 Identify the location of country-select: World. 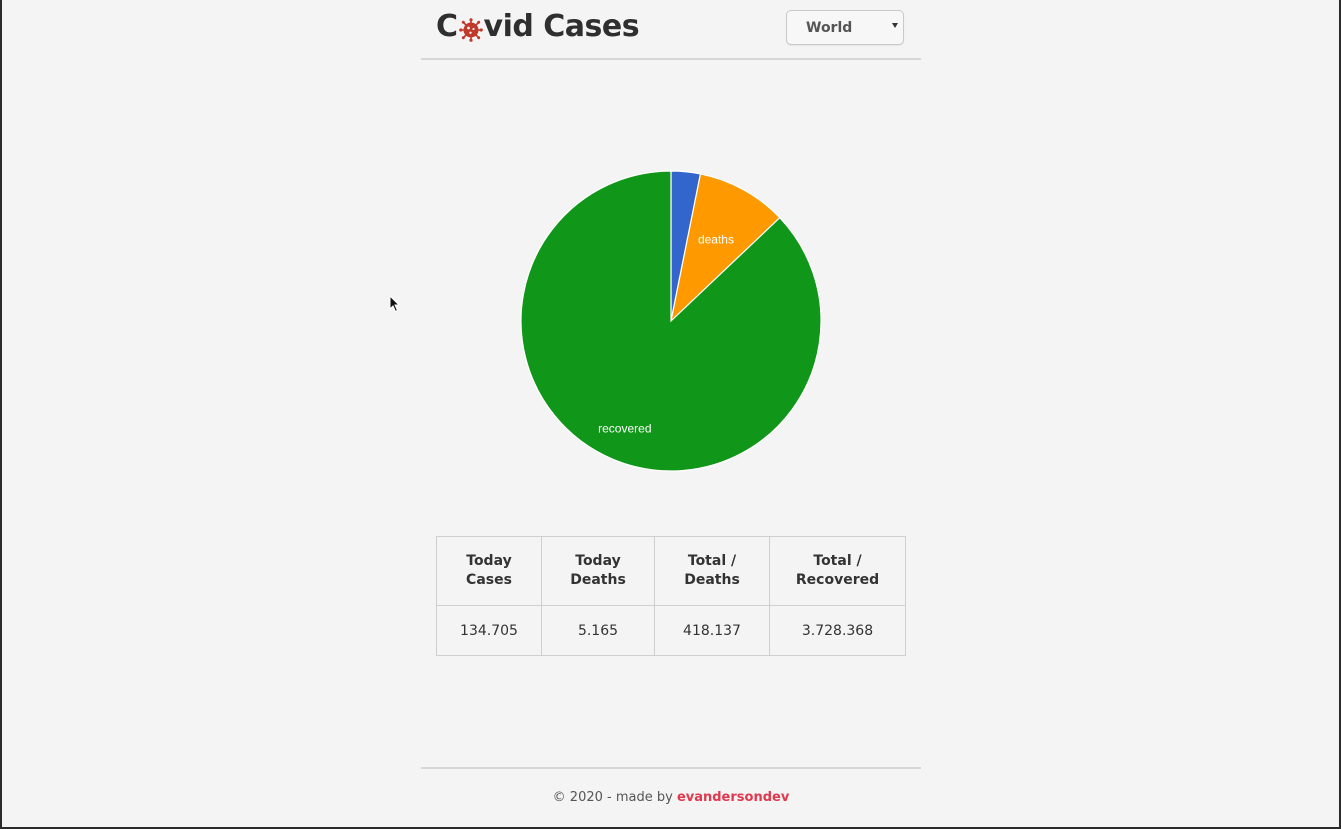
(845, 27).